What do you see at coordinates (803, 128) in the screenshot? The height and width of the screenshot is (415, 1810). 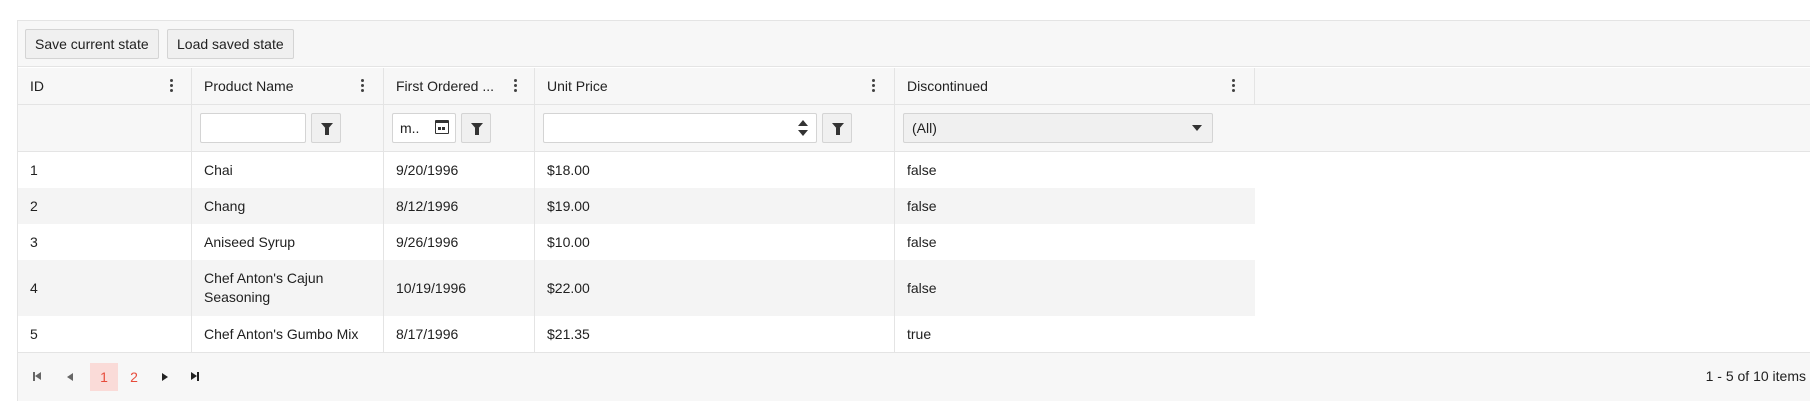 I see `spinner-arrows-icon` at bounding box center [803, 128].